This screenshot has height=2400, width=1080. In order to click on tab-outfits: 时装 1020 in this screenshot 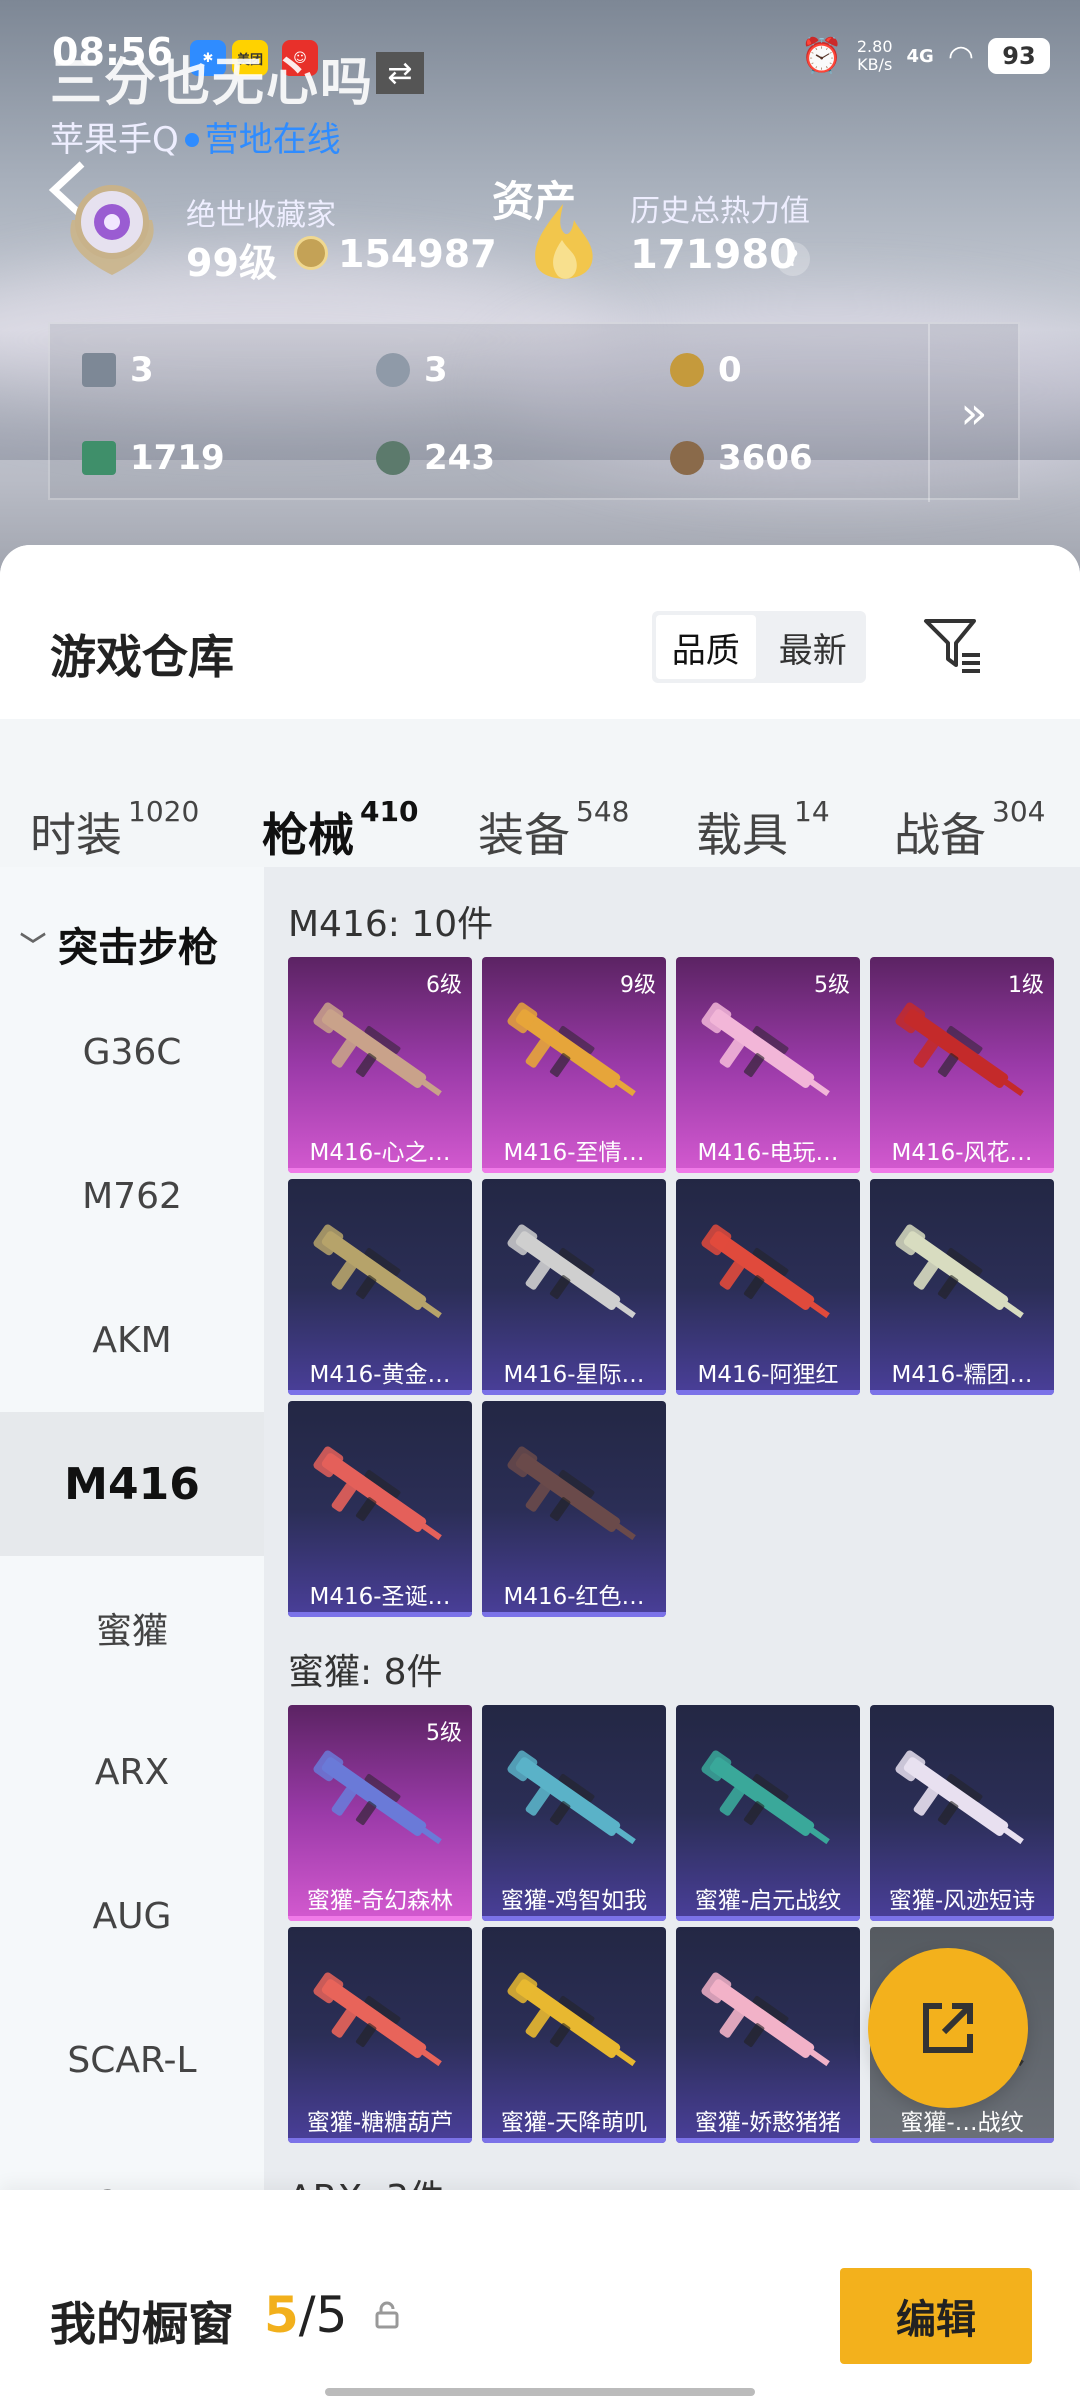, I will do `click(114, 830)`.